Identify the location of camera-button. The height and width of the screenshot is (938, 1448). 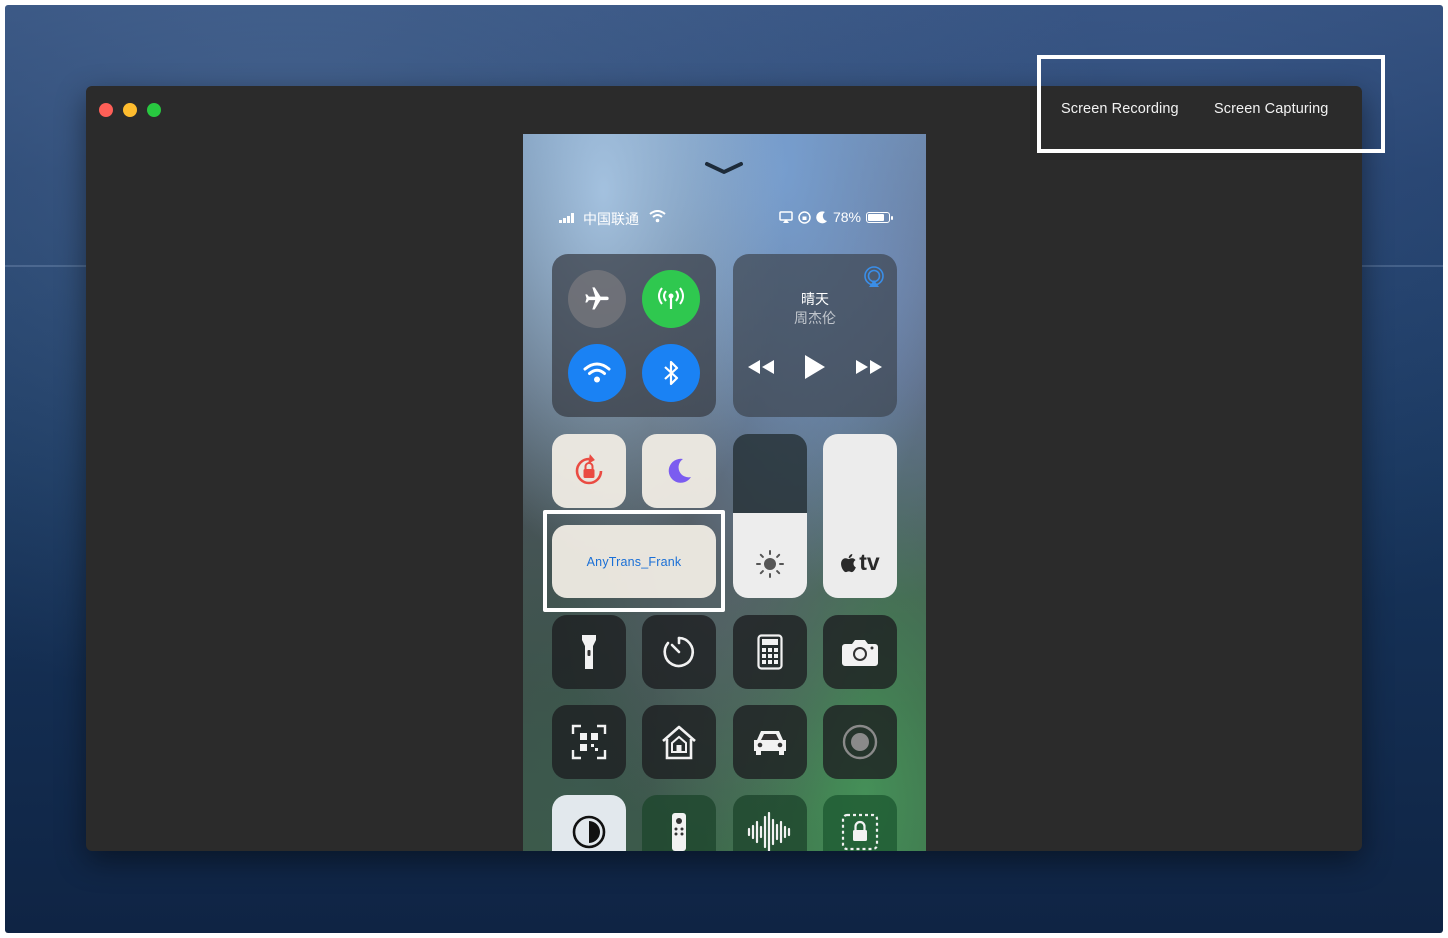
(860, 652).